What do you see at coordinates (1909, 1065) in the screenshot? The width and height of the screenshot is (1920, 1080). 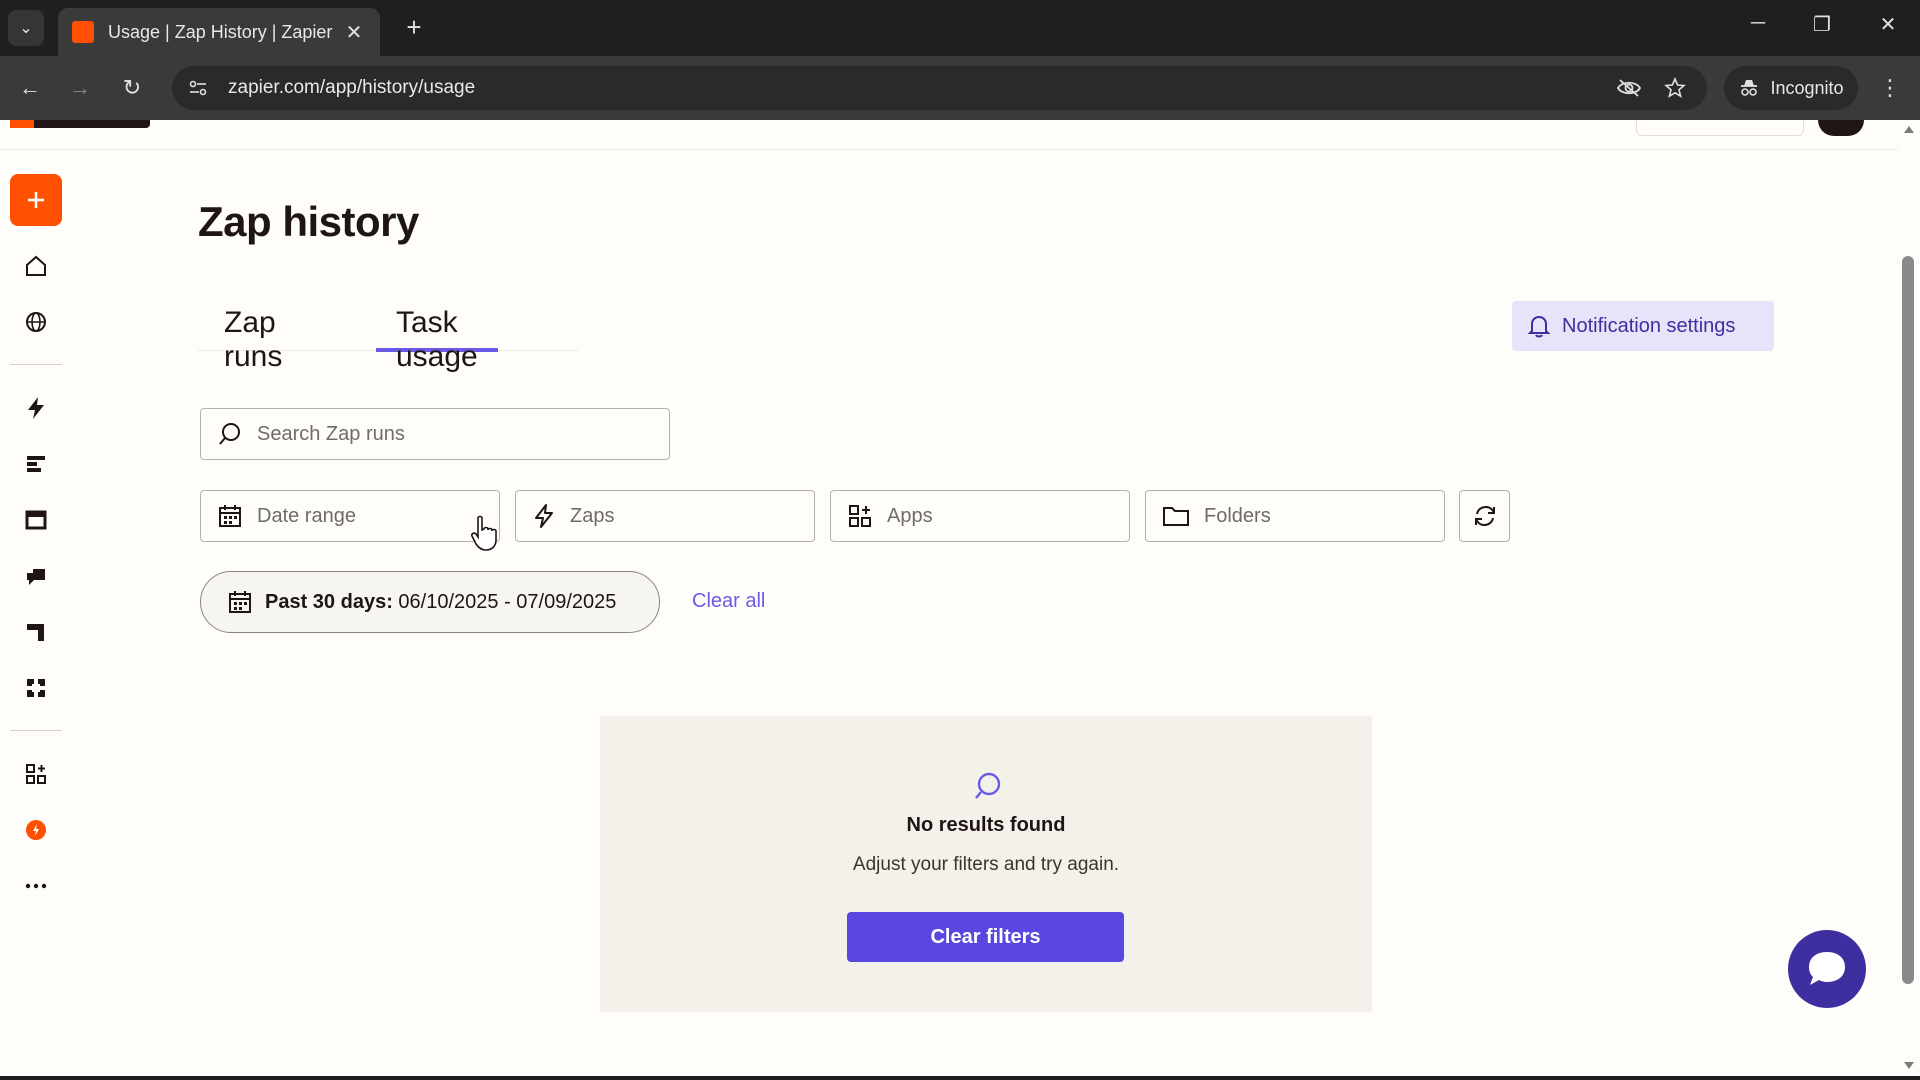 I see `scroll-down-arrow-icon` at bounding box center [1909, 1065].